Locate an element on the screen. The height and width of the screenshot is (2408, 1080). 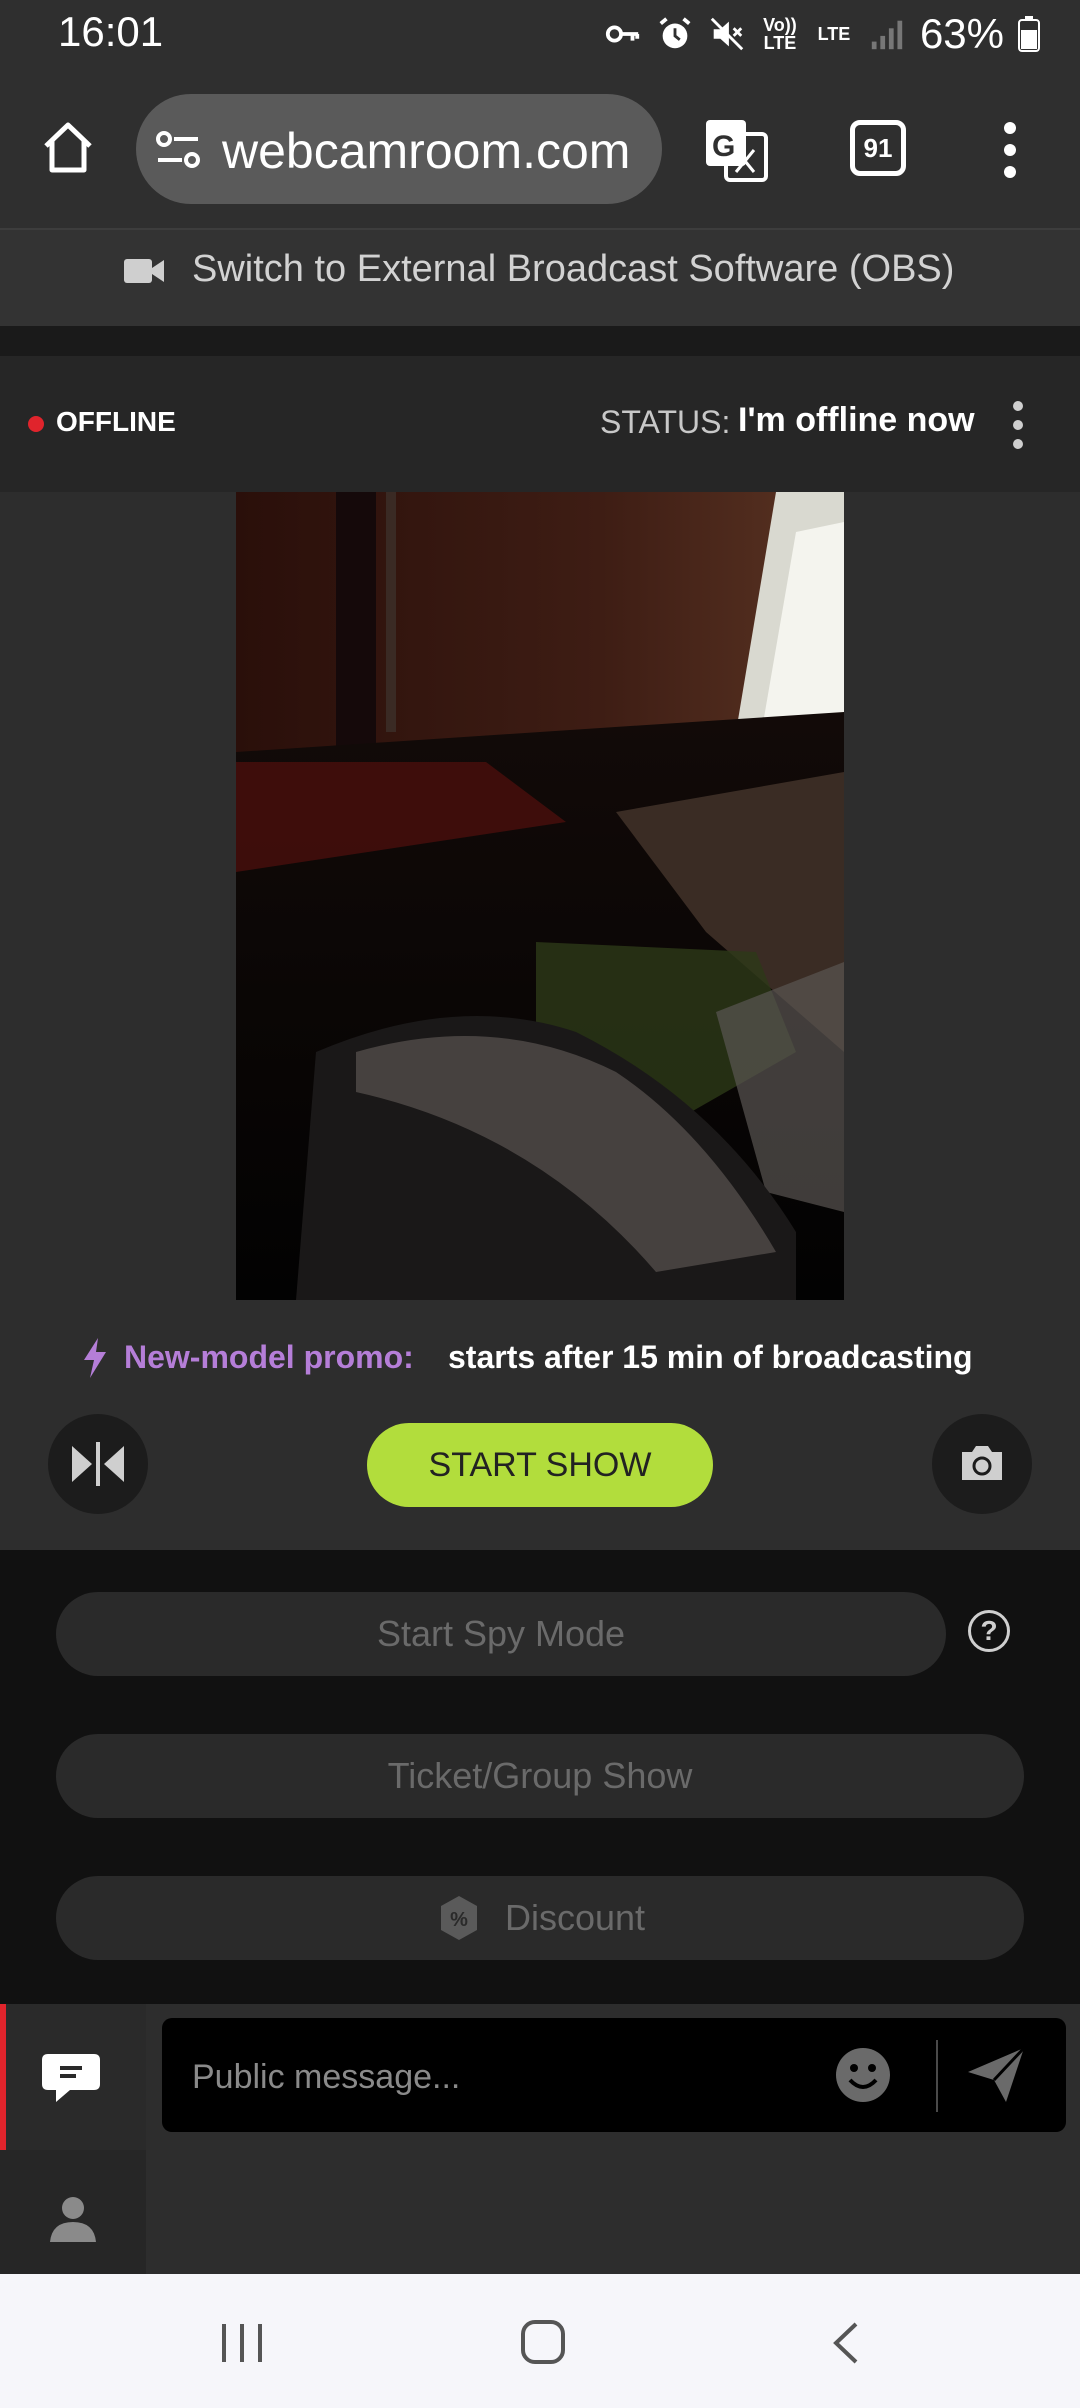
battery-icon is located at coordinates (1029, 34).